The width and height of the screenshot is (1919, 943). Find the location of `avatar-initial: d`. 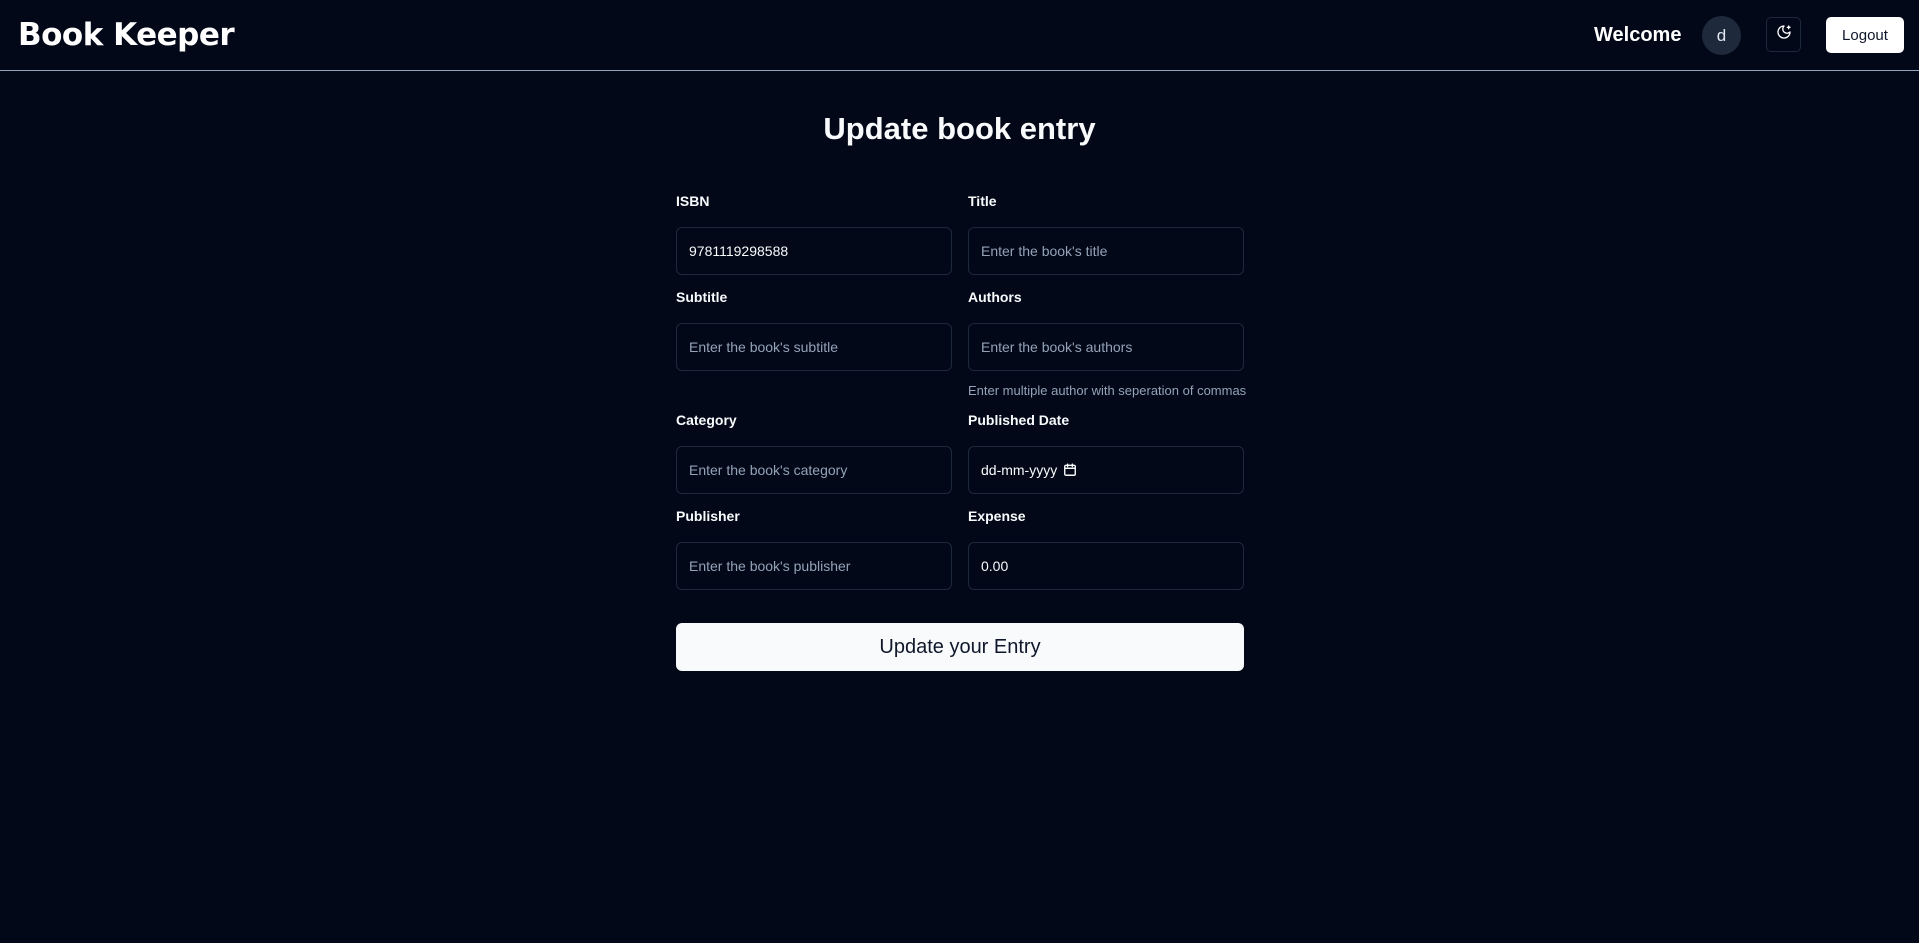

avatar-initial: d is located at coordinates (1721, 35).